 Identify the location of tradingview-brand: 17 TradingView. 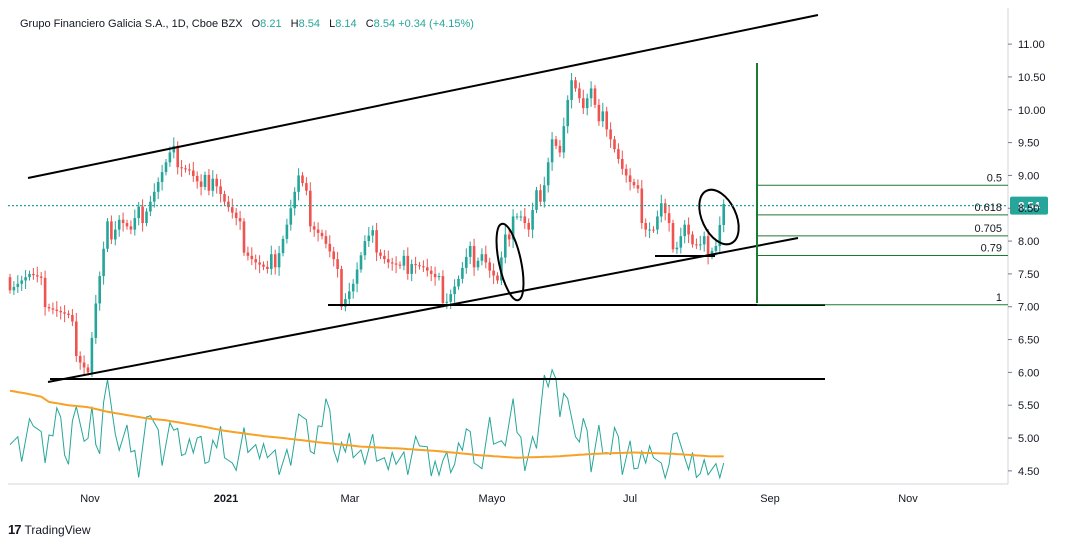
(49, 529).